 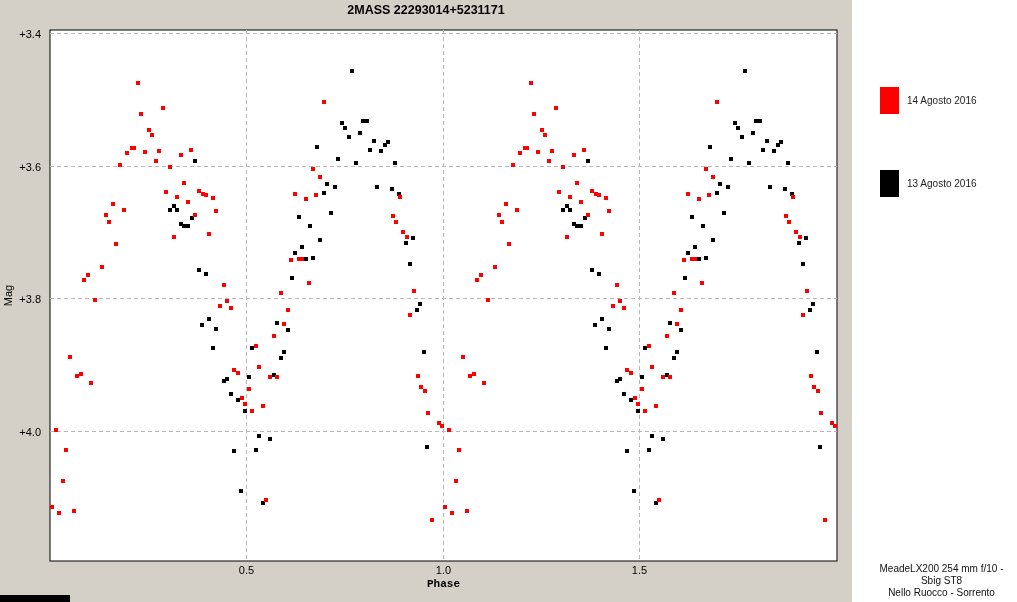 I want to click on x-tick-label: 1.0, so click(x=443, y=570).